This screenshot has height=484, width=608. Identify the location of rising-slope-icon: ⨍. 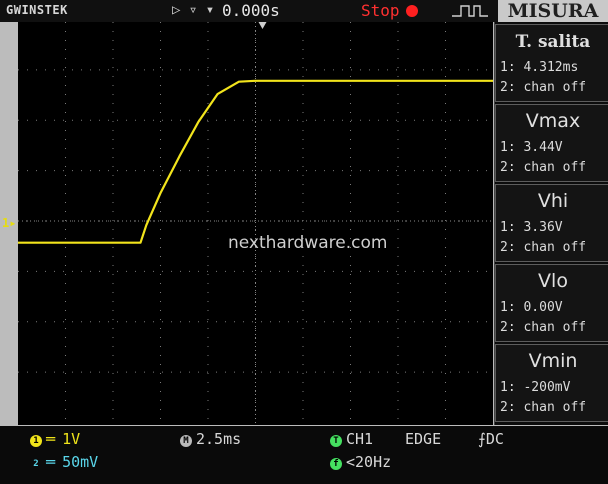
(482, 439).